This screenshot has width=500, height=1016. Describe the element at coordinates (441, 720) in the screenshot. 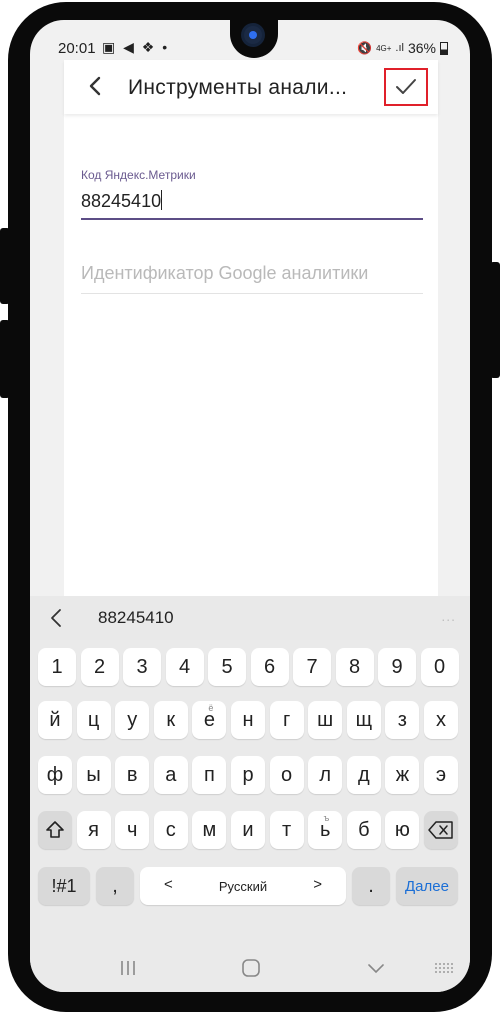

I see `key-х: х` at that location.